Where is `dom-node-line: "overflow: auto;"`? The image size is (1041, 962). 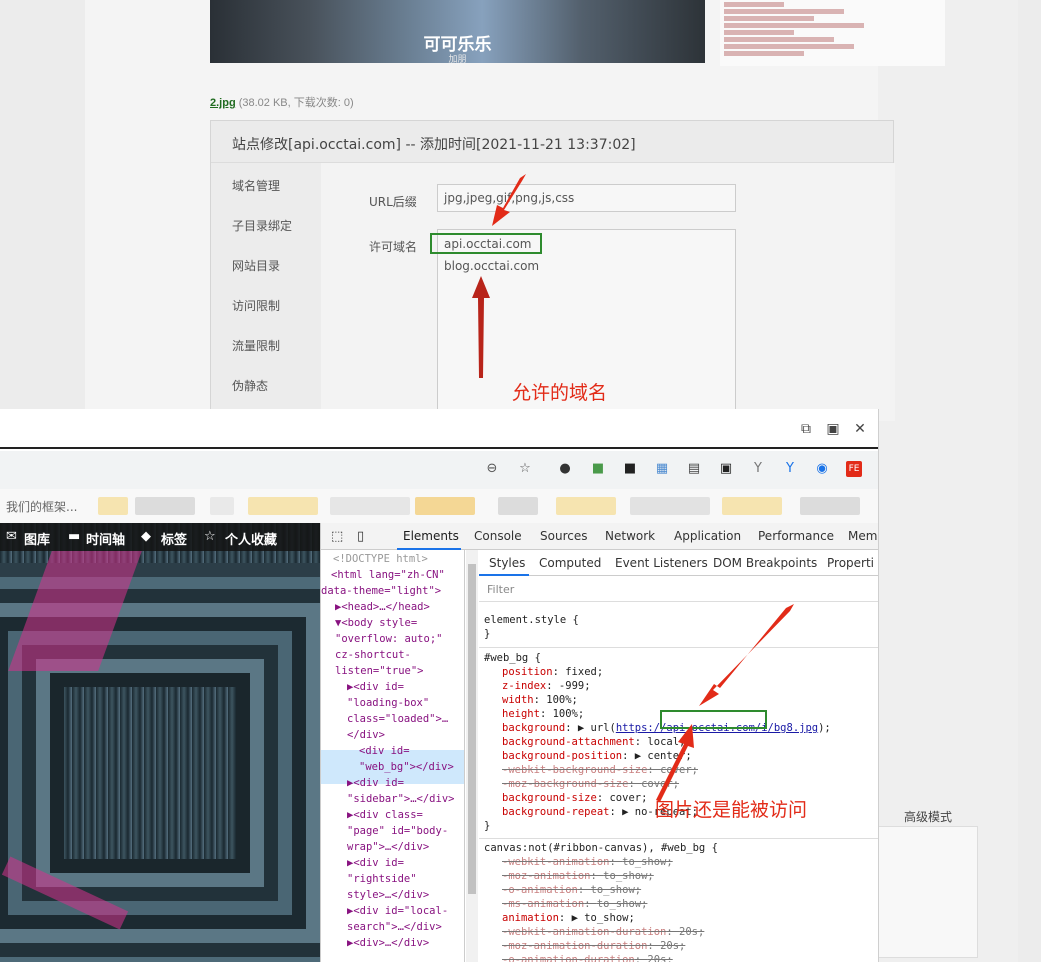 dom-node-line: "overflow: auto;" is located at coordinates (388, 639).